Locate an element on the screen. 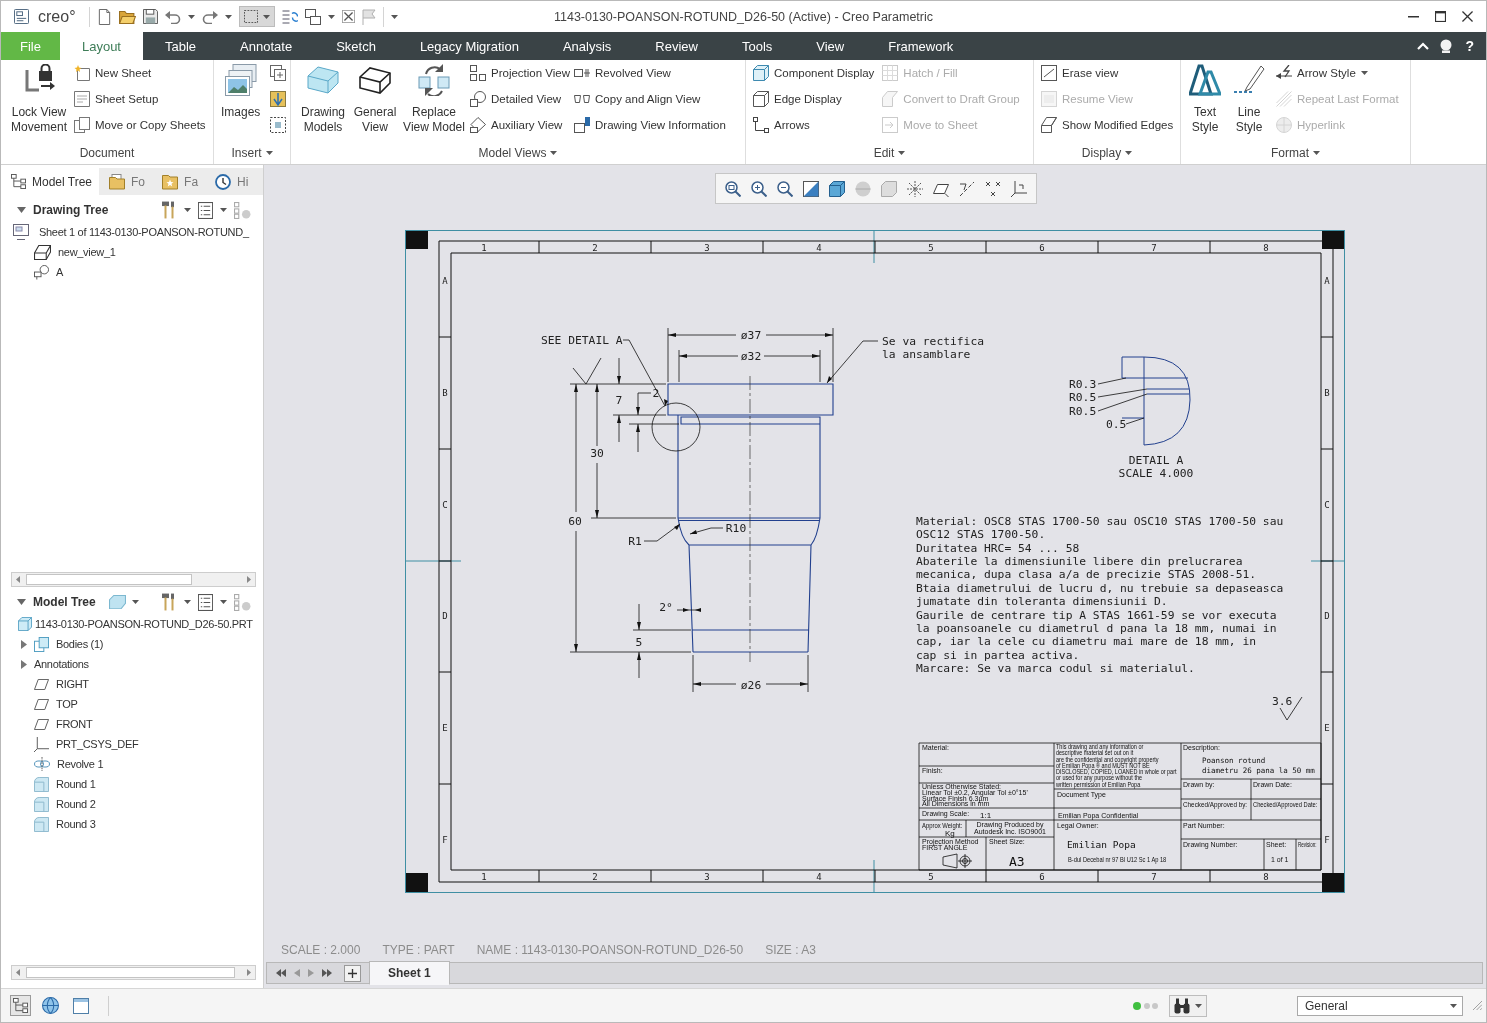  down-arrow-tile-icon is located at coordinates (278, 99).